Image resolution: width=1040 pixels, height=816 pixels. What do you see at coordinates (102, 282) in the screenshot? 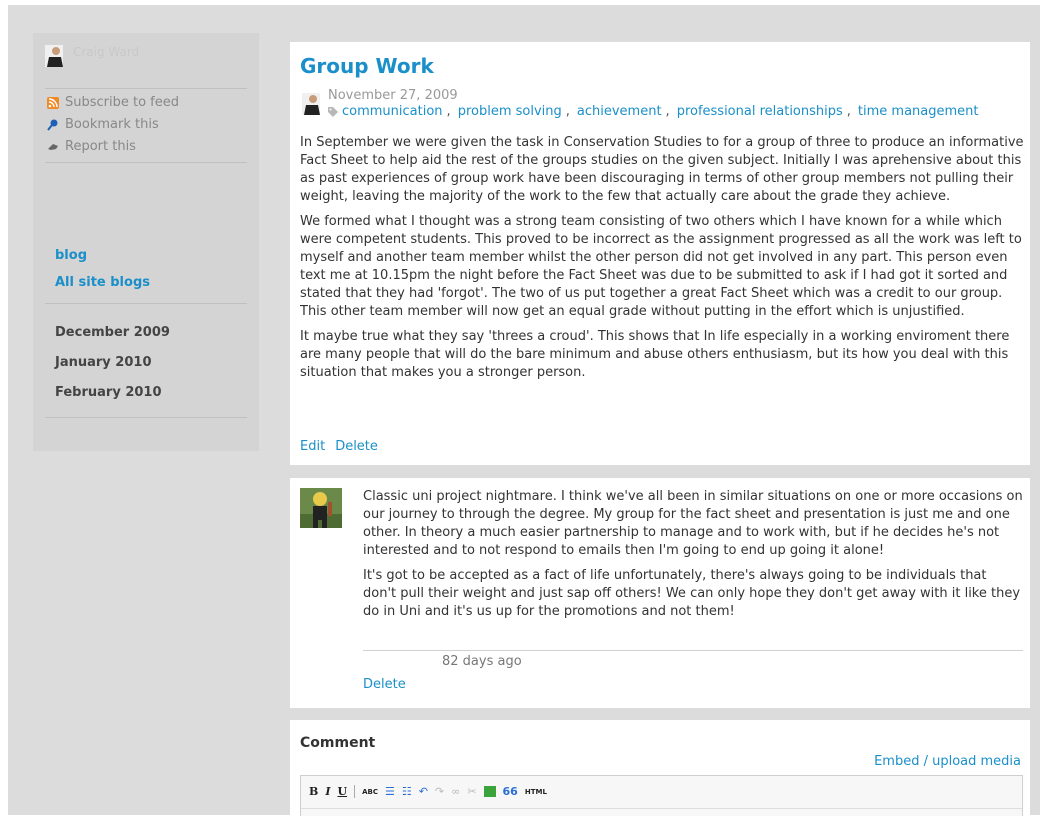
I see `sidebar-item-all-site-blogs: All site blogs` at bounding box center [102, 282].